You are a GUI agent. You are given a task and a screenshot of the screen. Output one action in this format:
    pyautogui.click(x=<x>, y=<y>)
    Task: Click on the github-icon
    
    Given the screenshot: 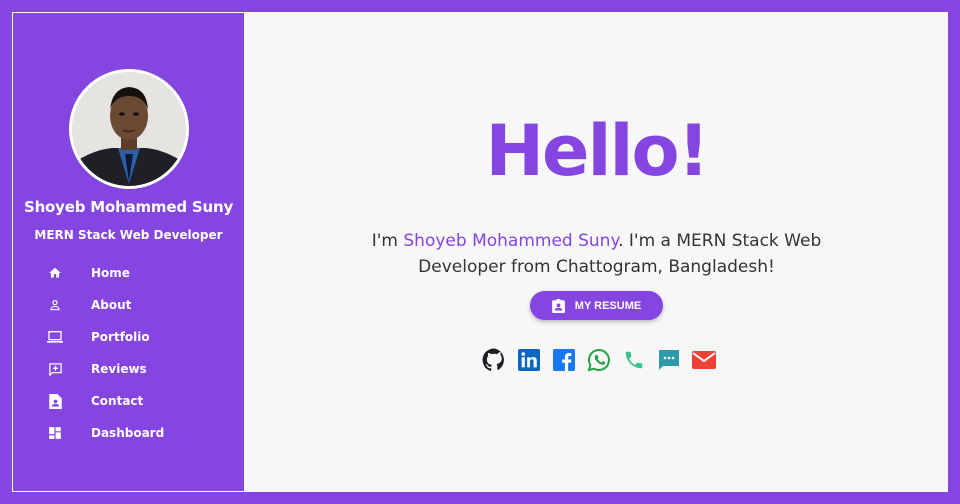 What is the action you would take?
    pyautogui.click(x=493, y=359)
    